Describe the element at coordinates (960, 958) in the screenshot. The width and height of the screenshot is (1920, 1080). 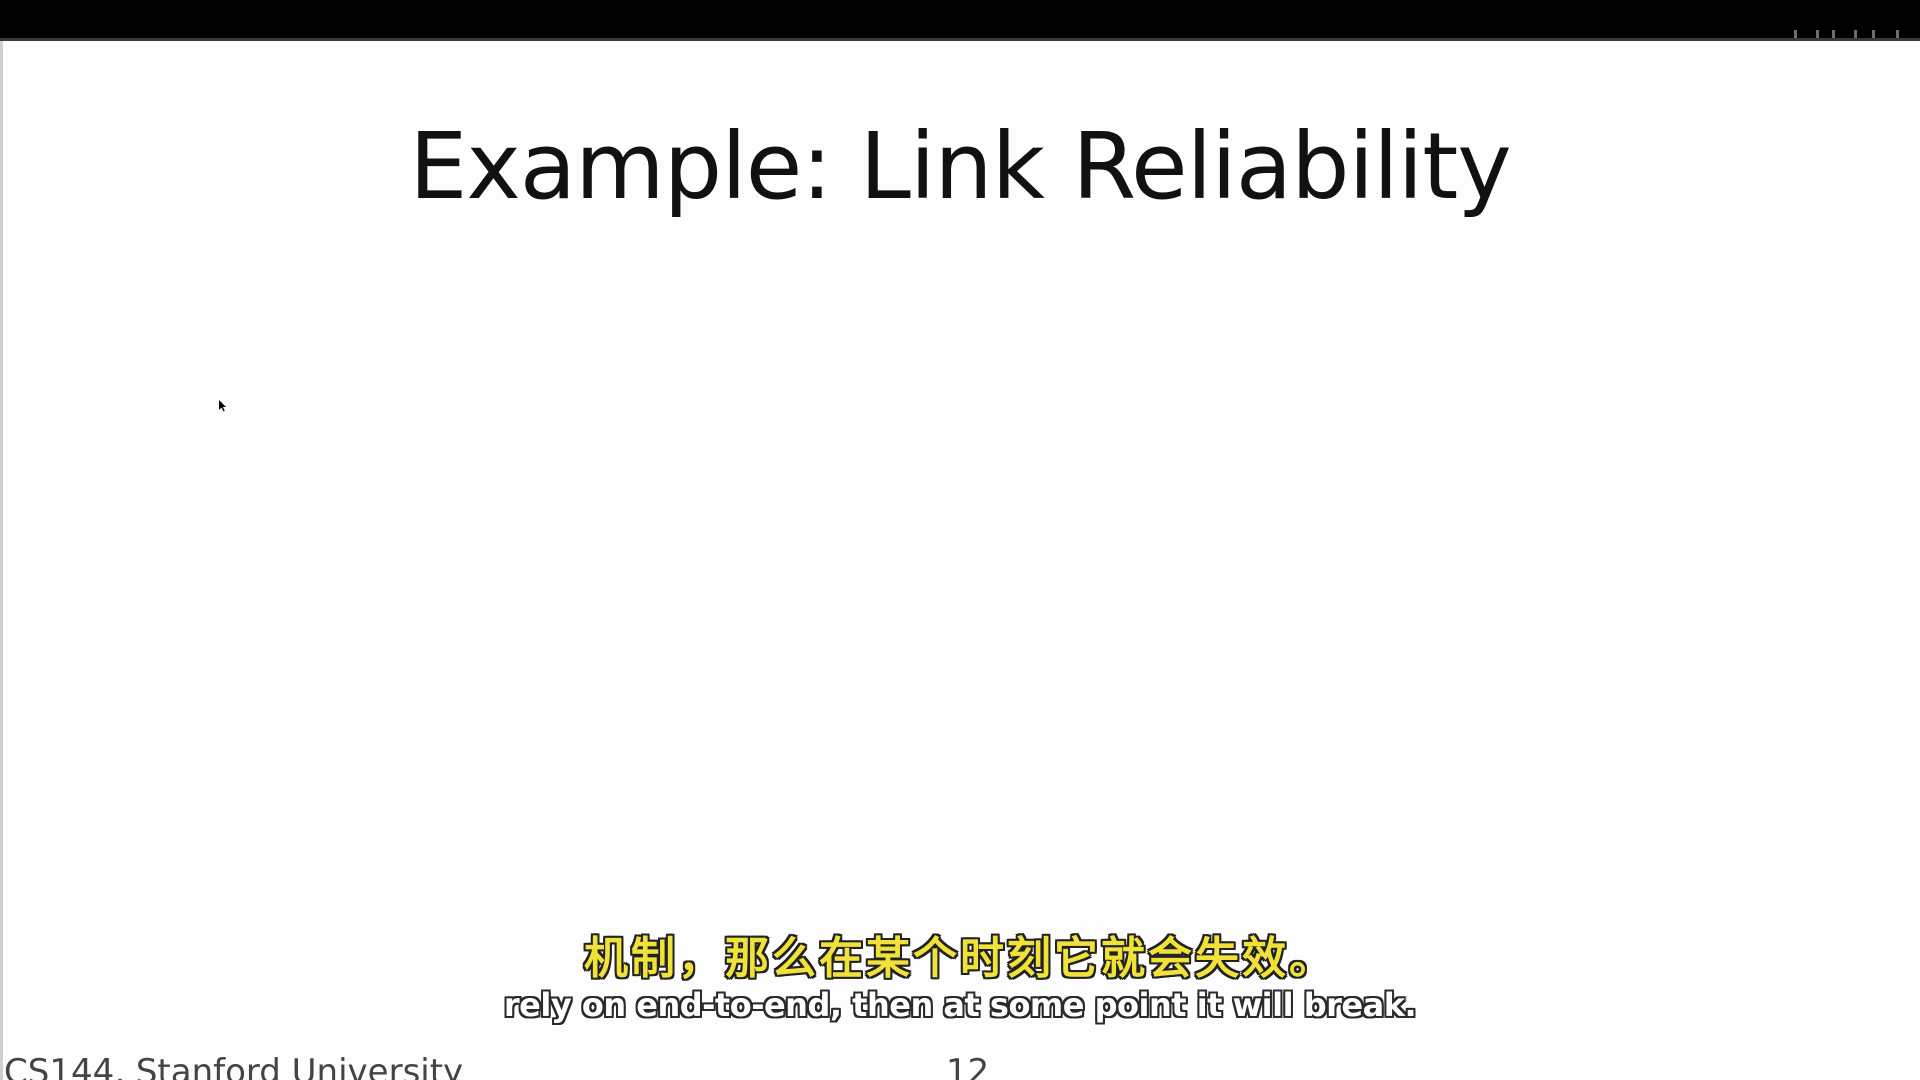
I see `subtitle-chinese: 机制，那么在某个时刻它就会失效。` at that location.